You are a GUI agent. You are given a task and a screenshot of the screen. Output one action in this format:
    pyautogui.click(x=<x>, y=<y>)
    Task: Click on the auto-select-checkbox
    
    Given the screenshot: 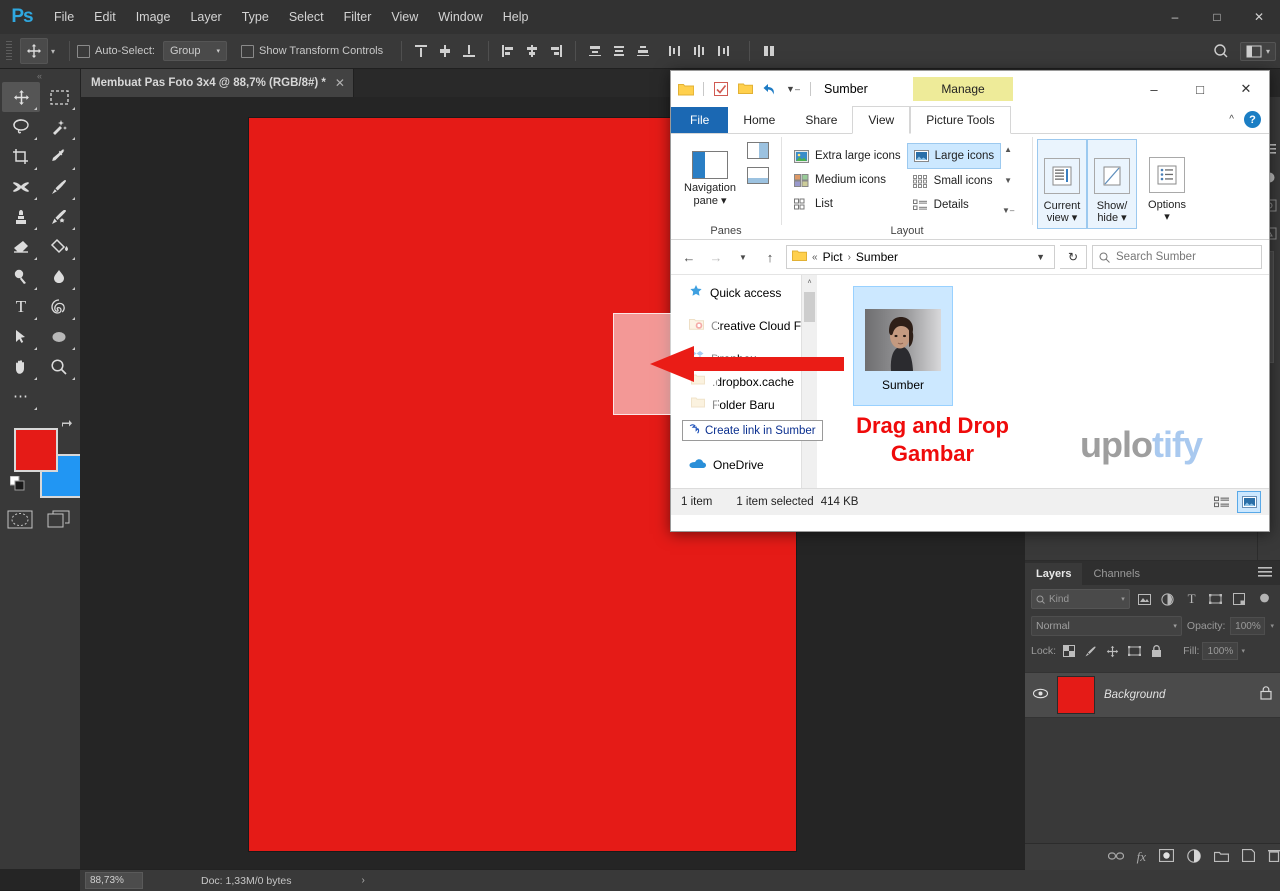 What is the action you would take?
    pyautogui.click(x=84, y=51)
    